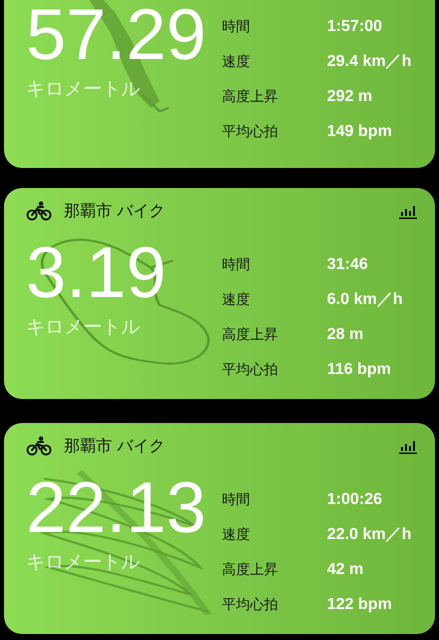  I want to click on stat-value: 6.0 km／h, so click(365, 300).